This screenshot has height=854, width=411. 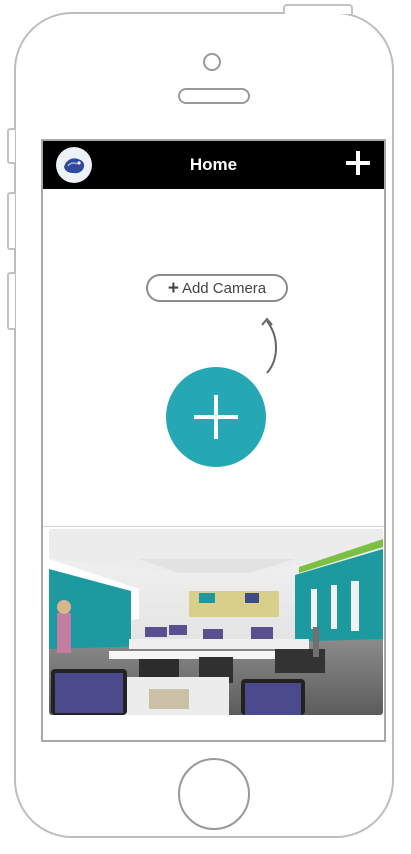 I want to click on add-camera-button: + Add Camera, so click(x=217, y=288).